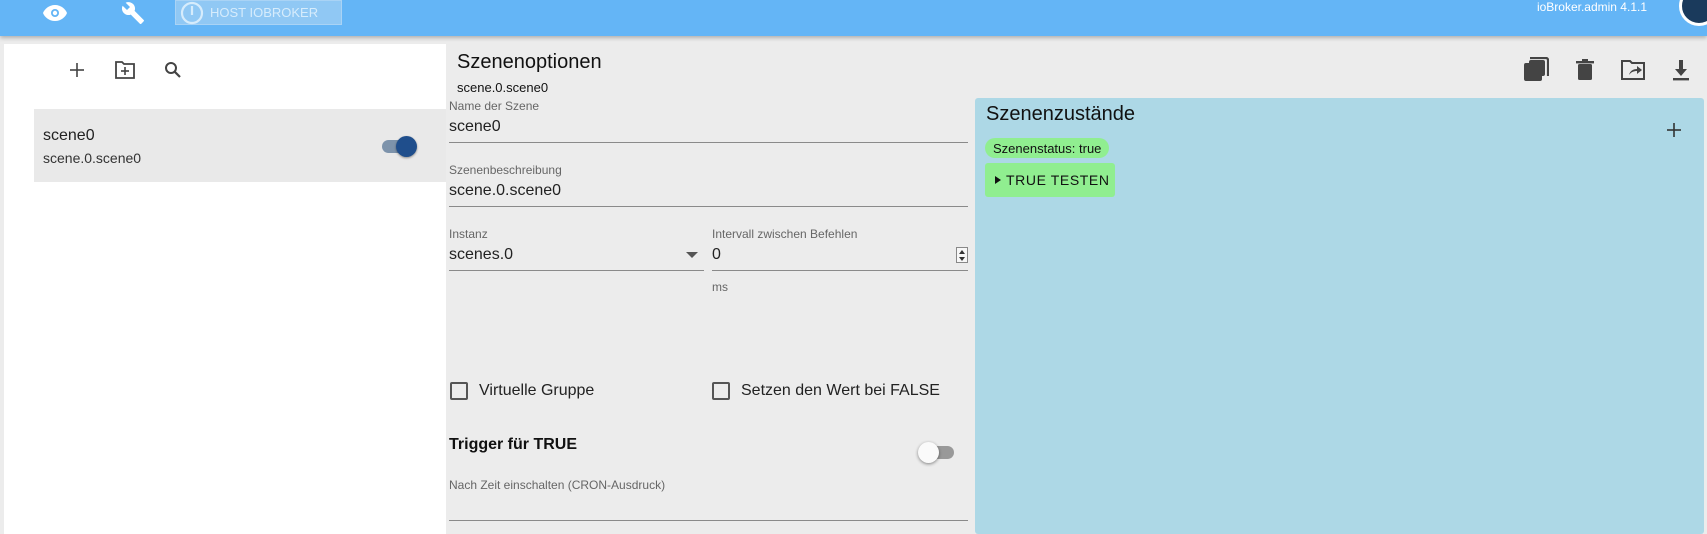  I want to click on export-icon, so click(1633, 70).